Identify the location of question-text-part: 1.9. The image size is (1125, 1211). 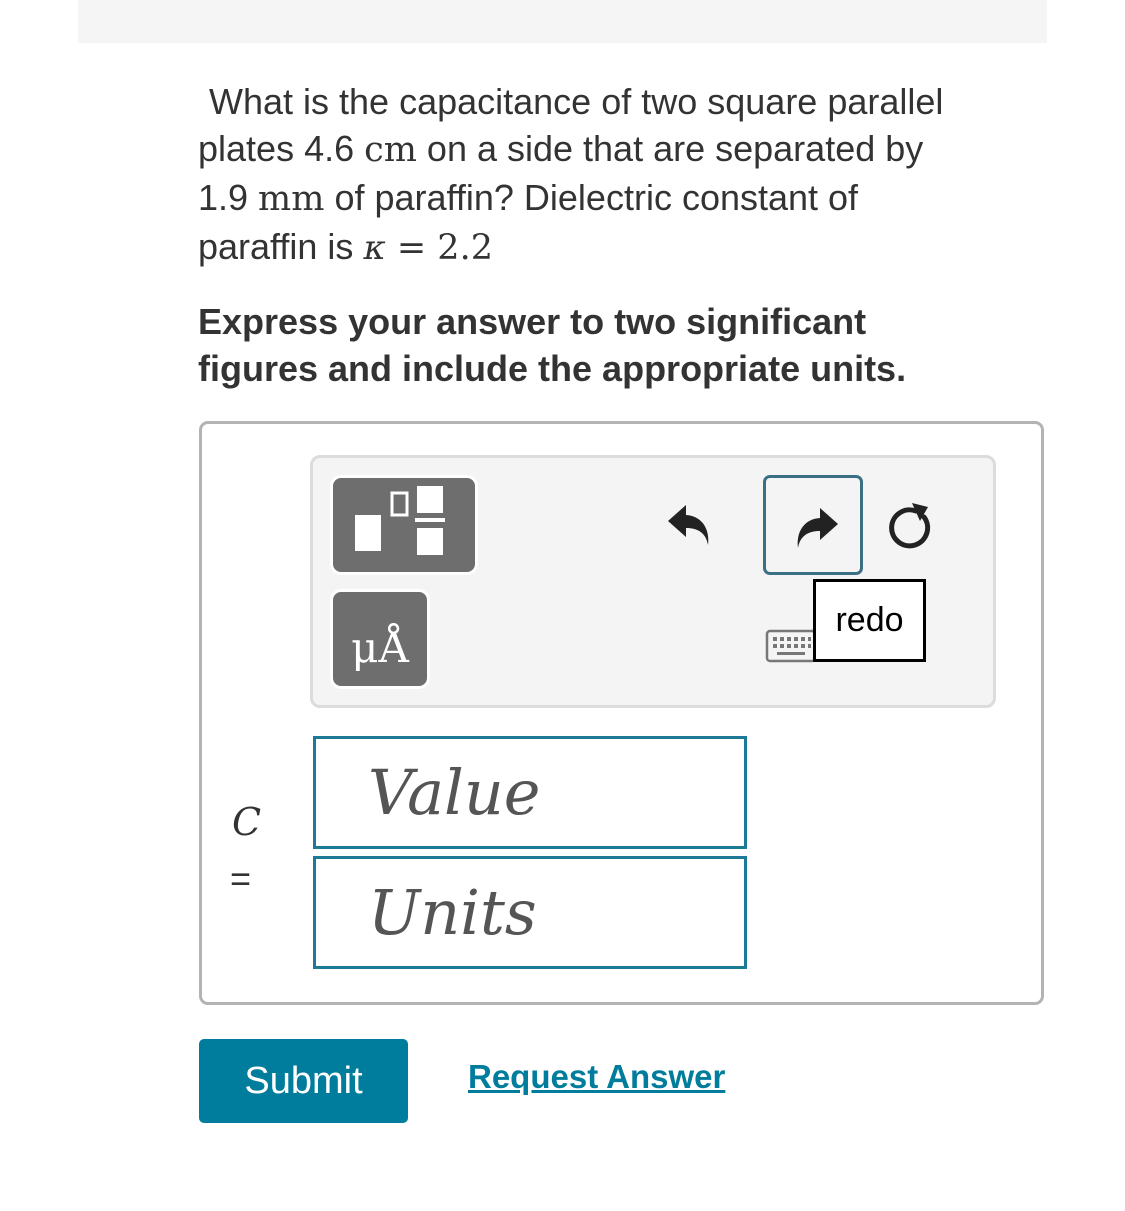
(228, 197).